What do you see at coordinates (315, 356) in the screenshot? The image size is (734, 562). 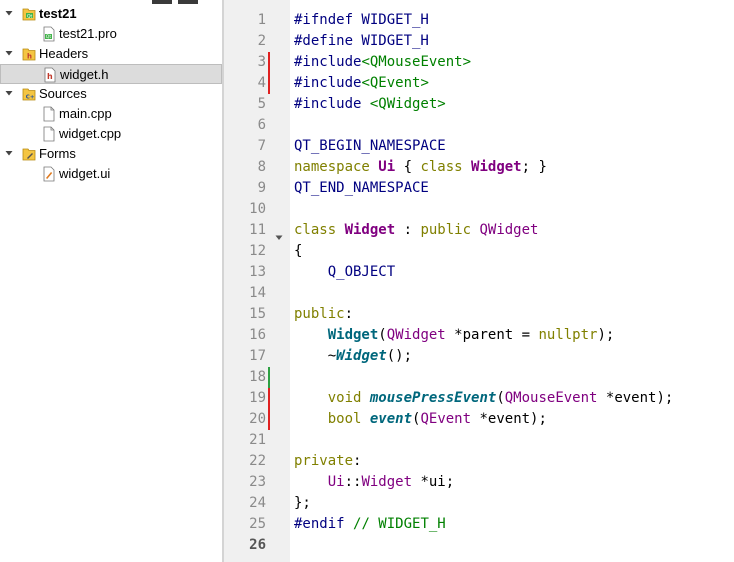 I see `code-token: ~` at bounding box center [315, 356].